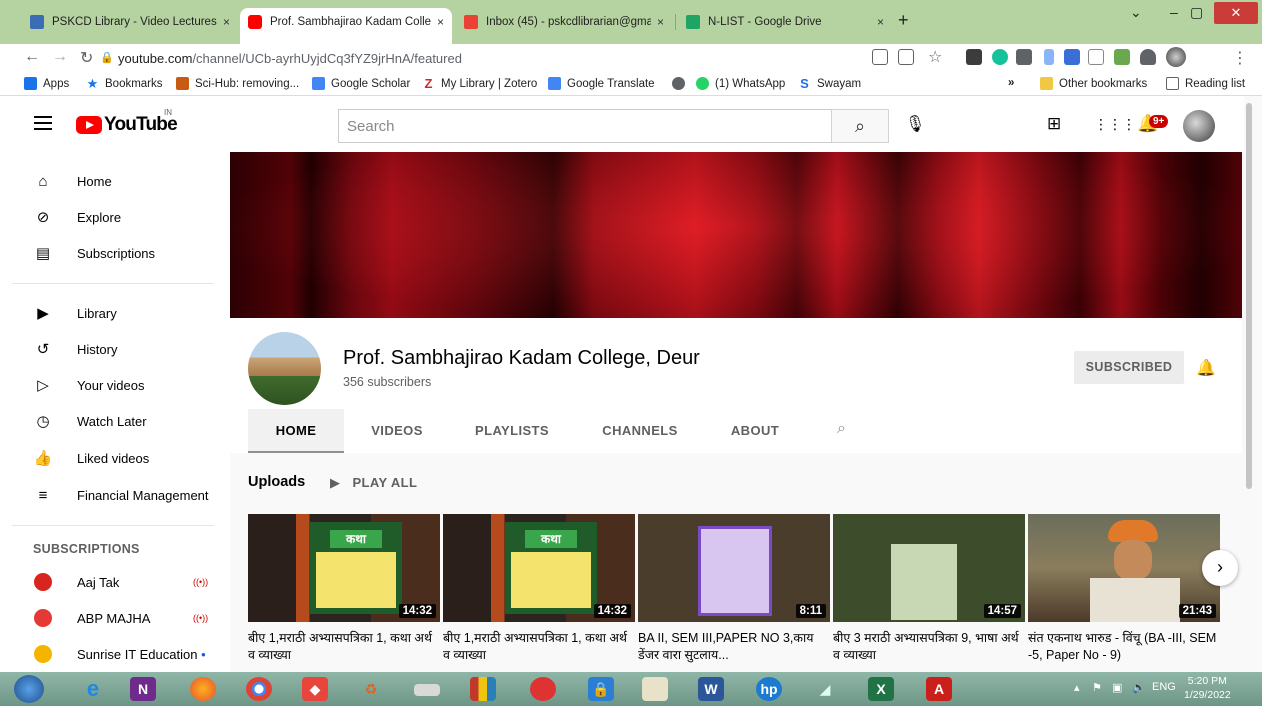 The image size is (1262, 706). Describe the element at coordinates (1236, 13) in the screenshot. I see `close-window-button: ✕` at that location.